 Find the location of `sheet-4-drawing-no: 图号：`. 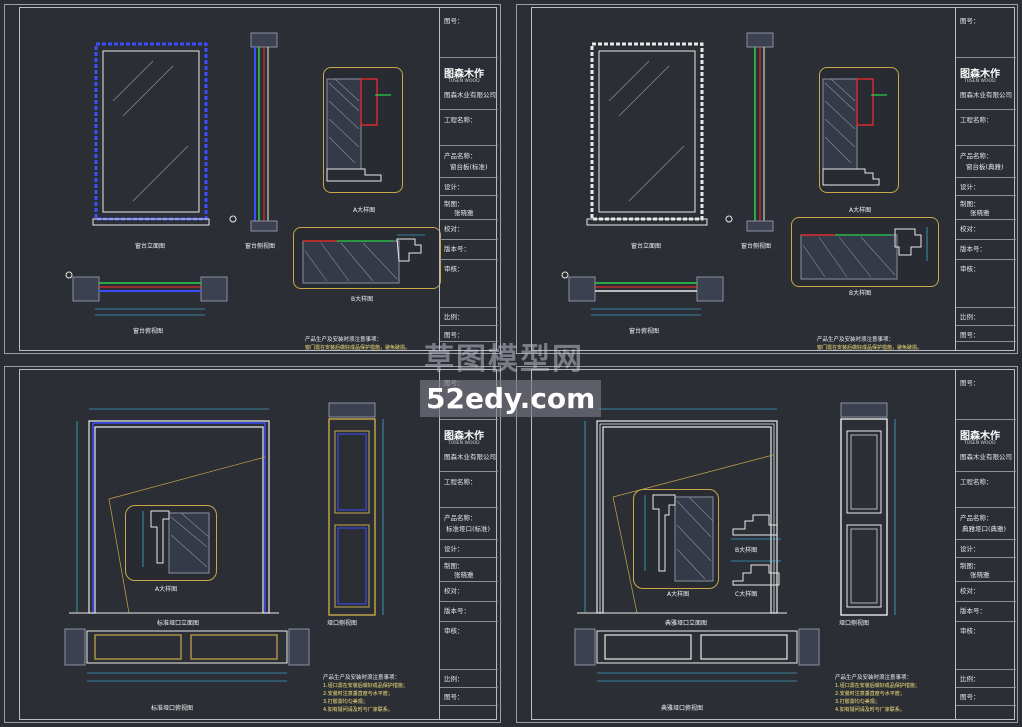

sheet-4-drawing-no: 图号： is located at coordinates (970, 383).